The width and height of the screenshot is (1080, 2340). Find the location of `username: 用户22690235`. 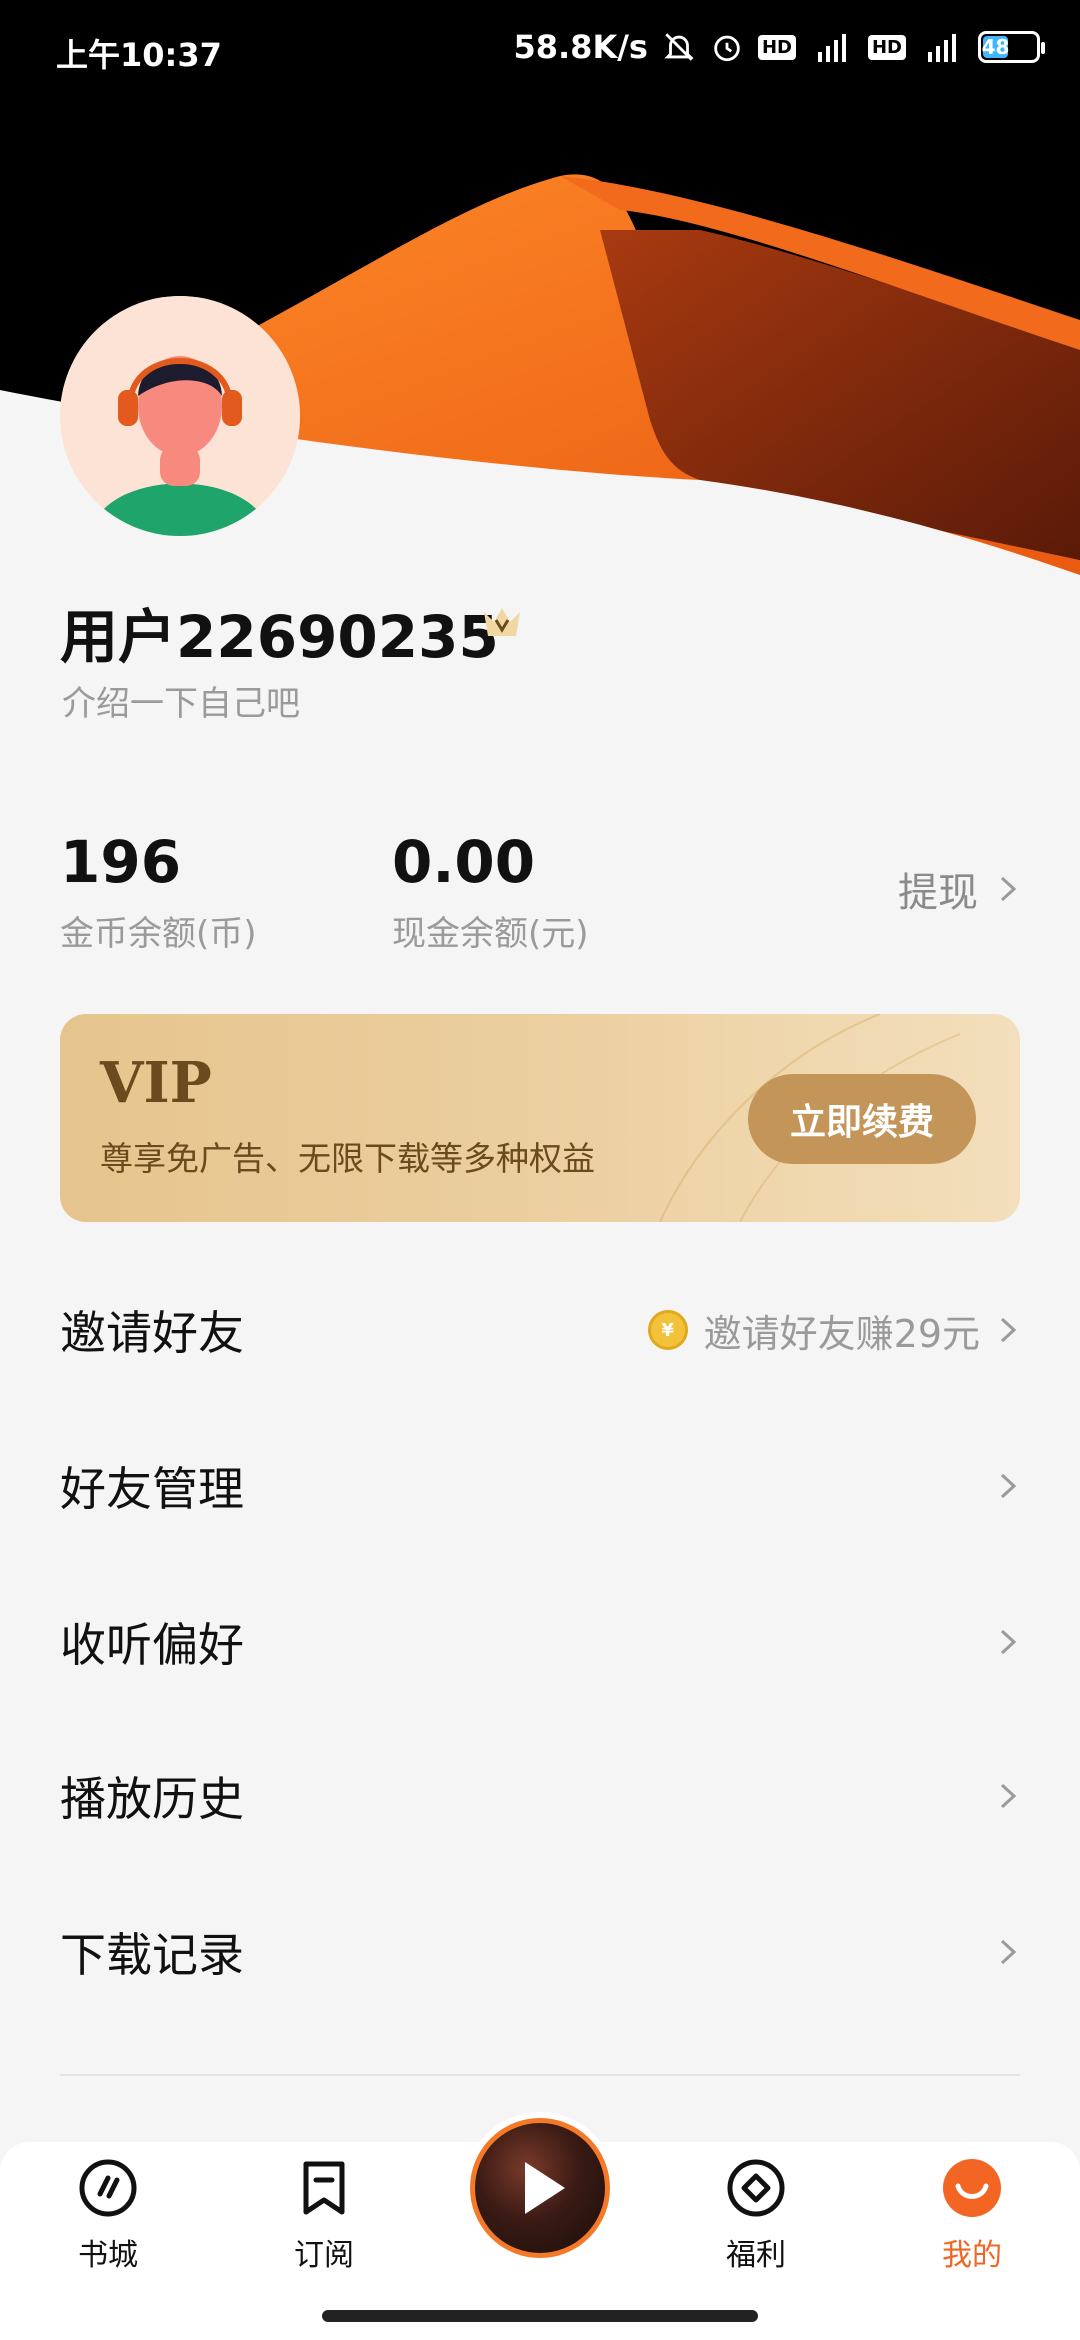

username: 用户22690235 is located at coordinates (279, 632).